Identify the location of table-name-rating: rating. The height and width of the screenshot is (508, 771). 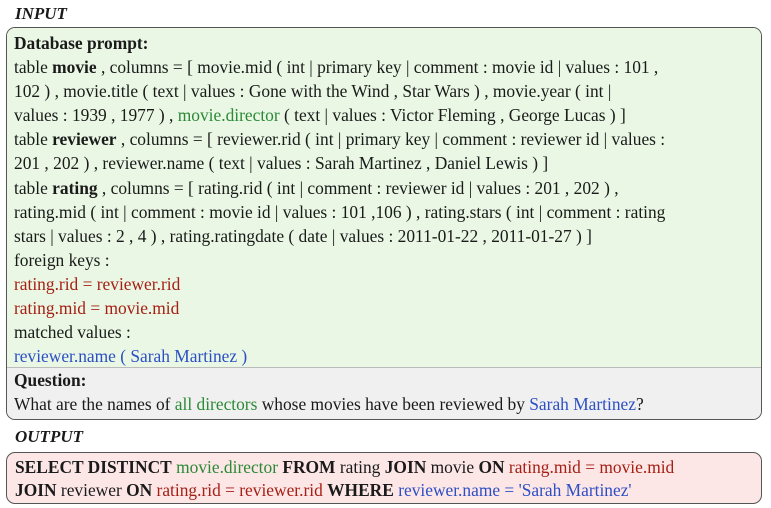
(75, 187).